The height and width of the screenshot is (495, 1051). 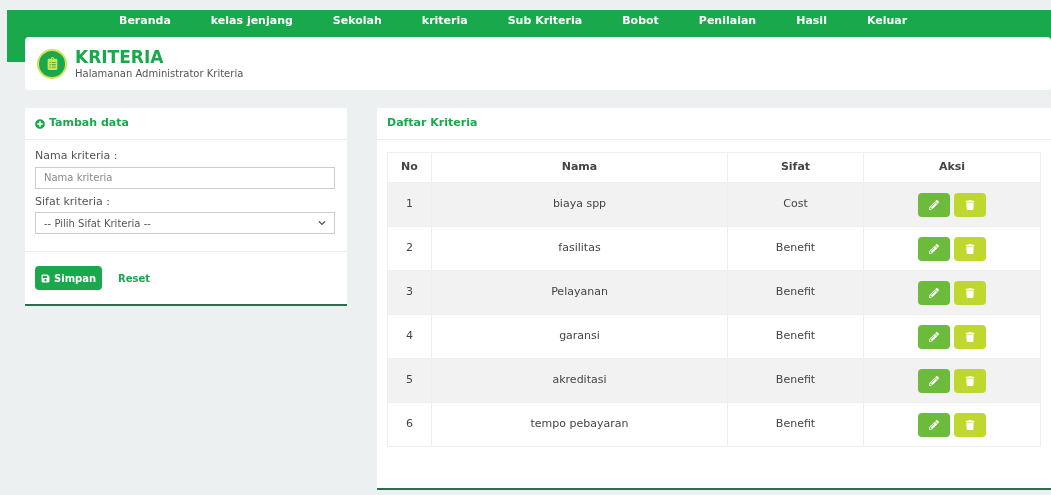 I want to click on field-label: Nama kriteria :, so click(x=77, y=156).